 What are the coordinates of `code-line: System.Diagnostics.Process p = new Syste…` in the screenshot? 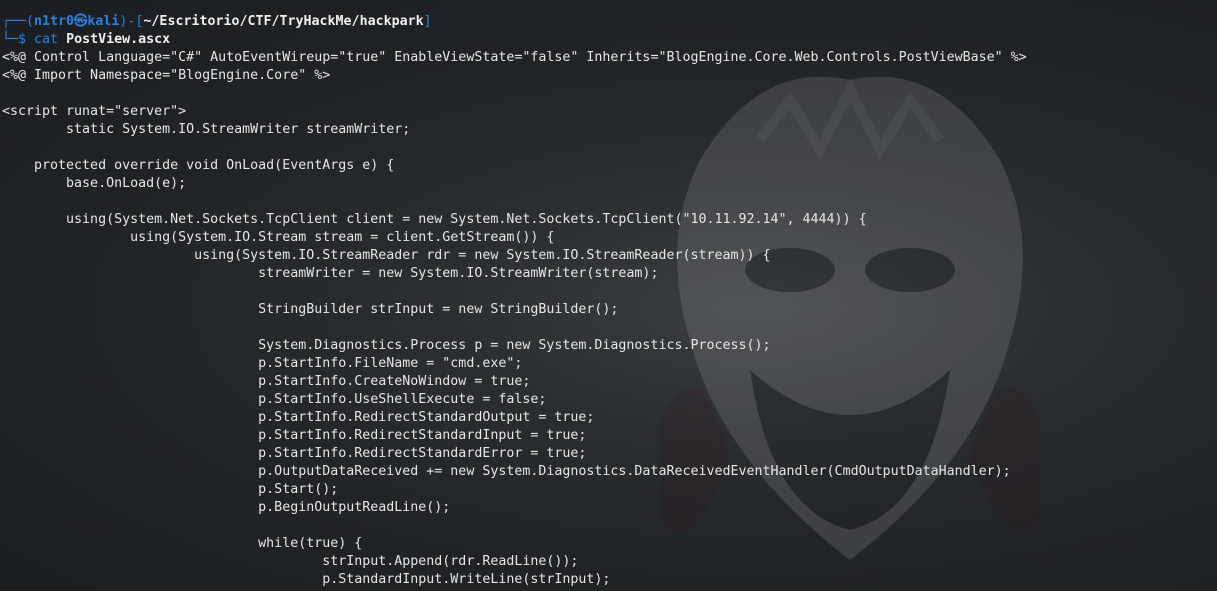 It's located at (386, 345).